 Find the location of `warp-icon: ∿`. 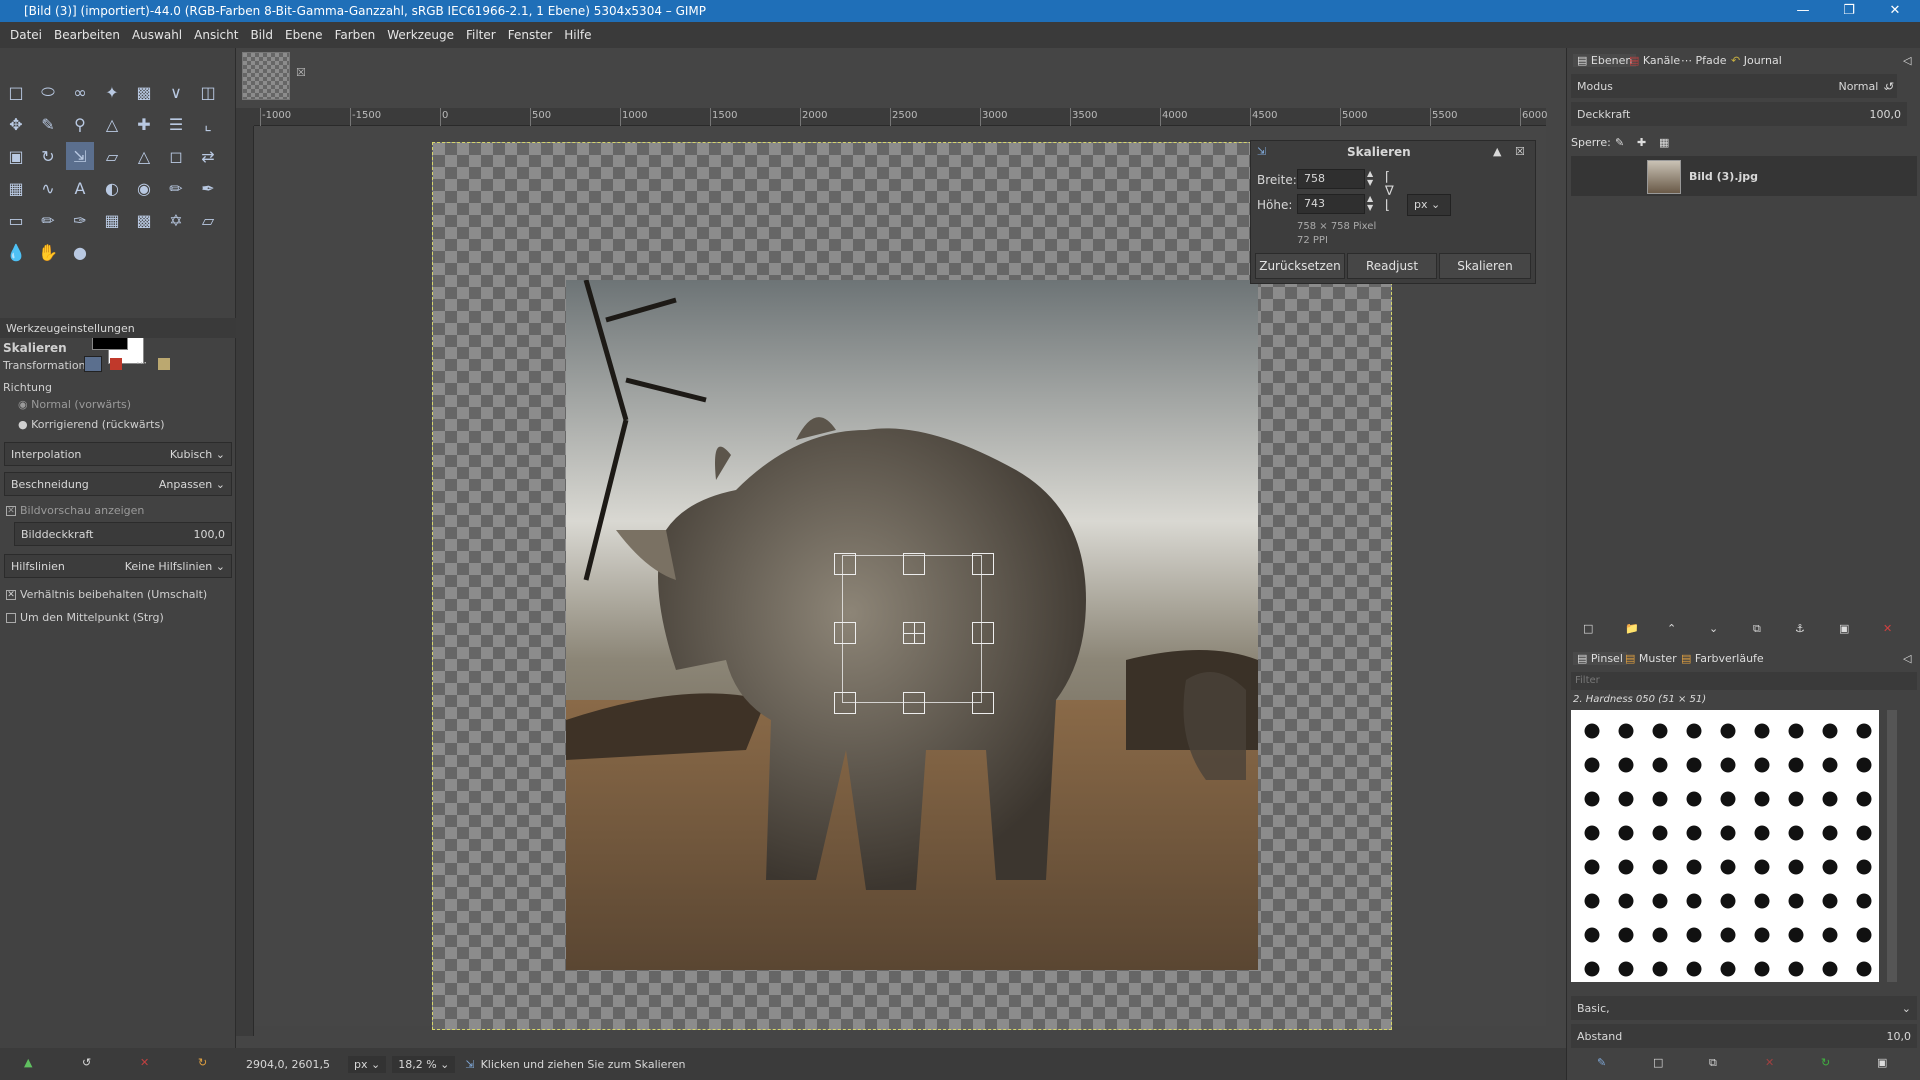

warp-icon: ∿ is located at coordinates (48, 188).